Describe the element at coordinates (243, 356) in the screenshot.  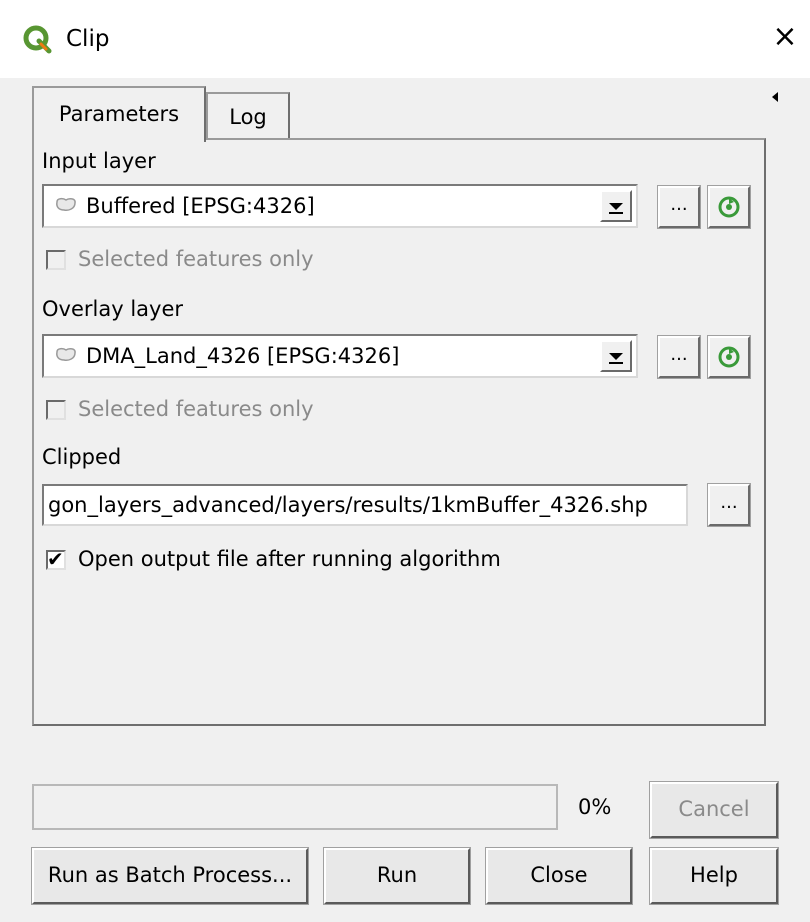
I see `overlay-layer-value: DMA_Land_4326 [EPSG:4326]` at that location.